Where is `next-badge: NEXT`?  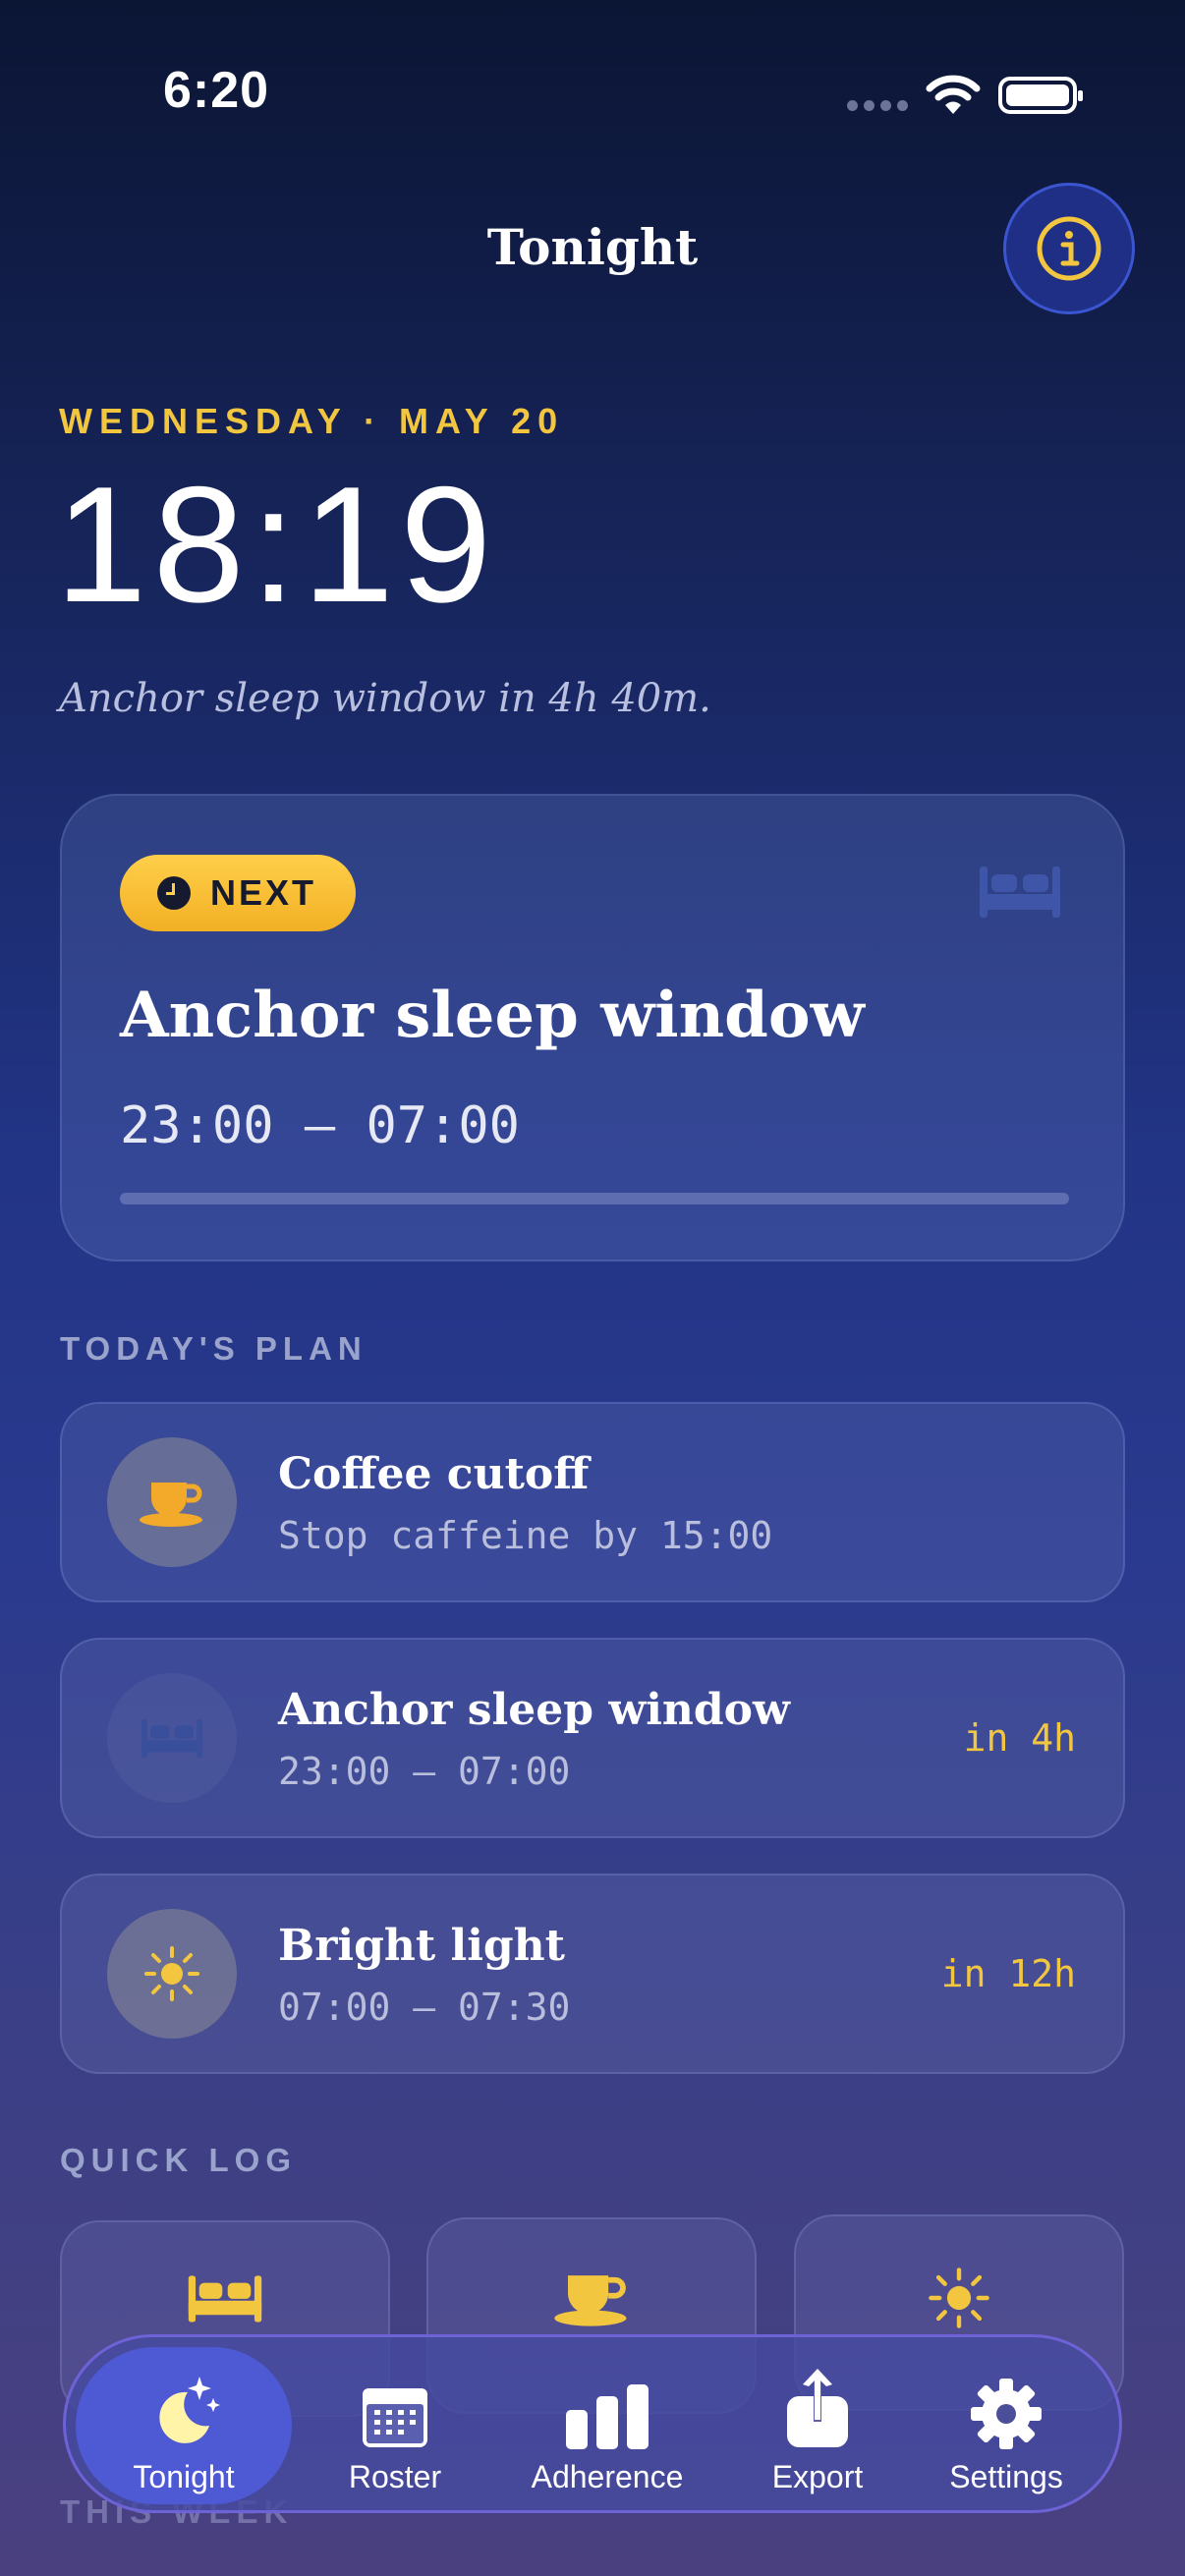 next-badge: NEXT is located at coordinates (238, 893).